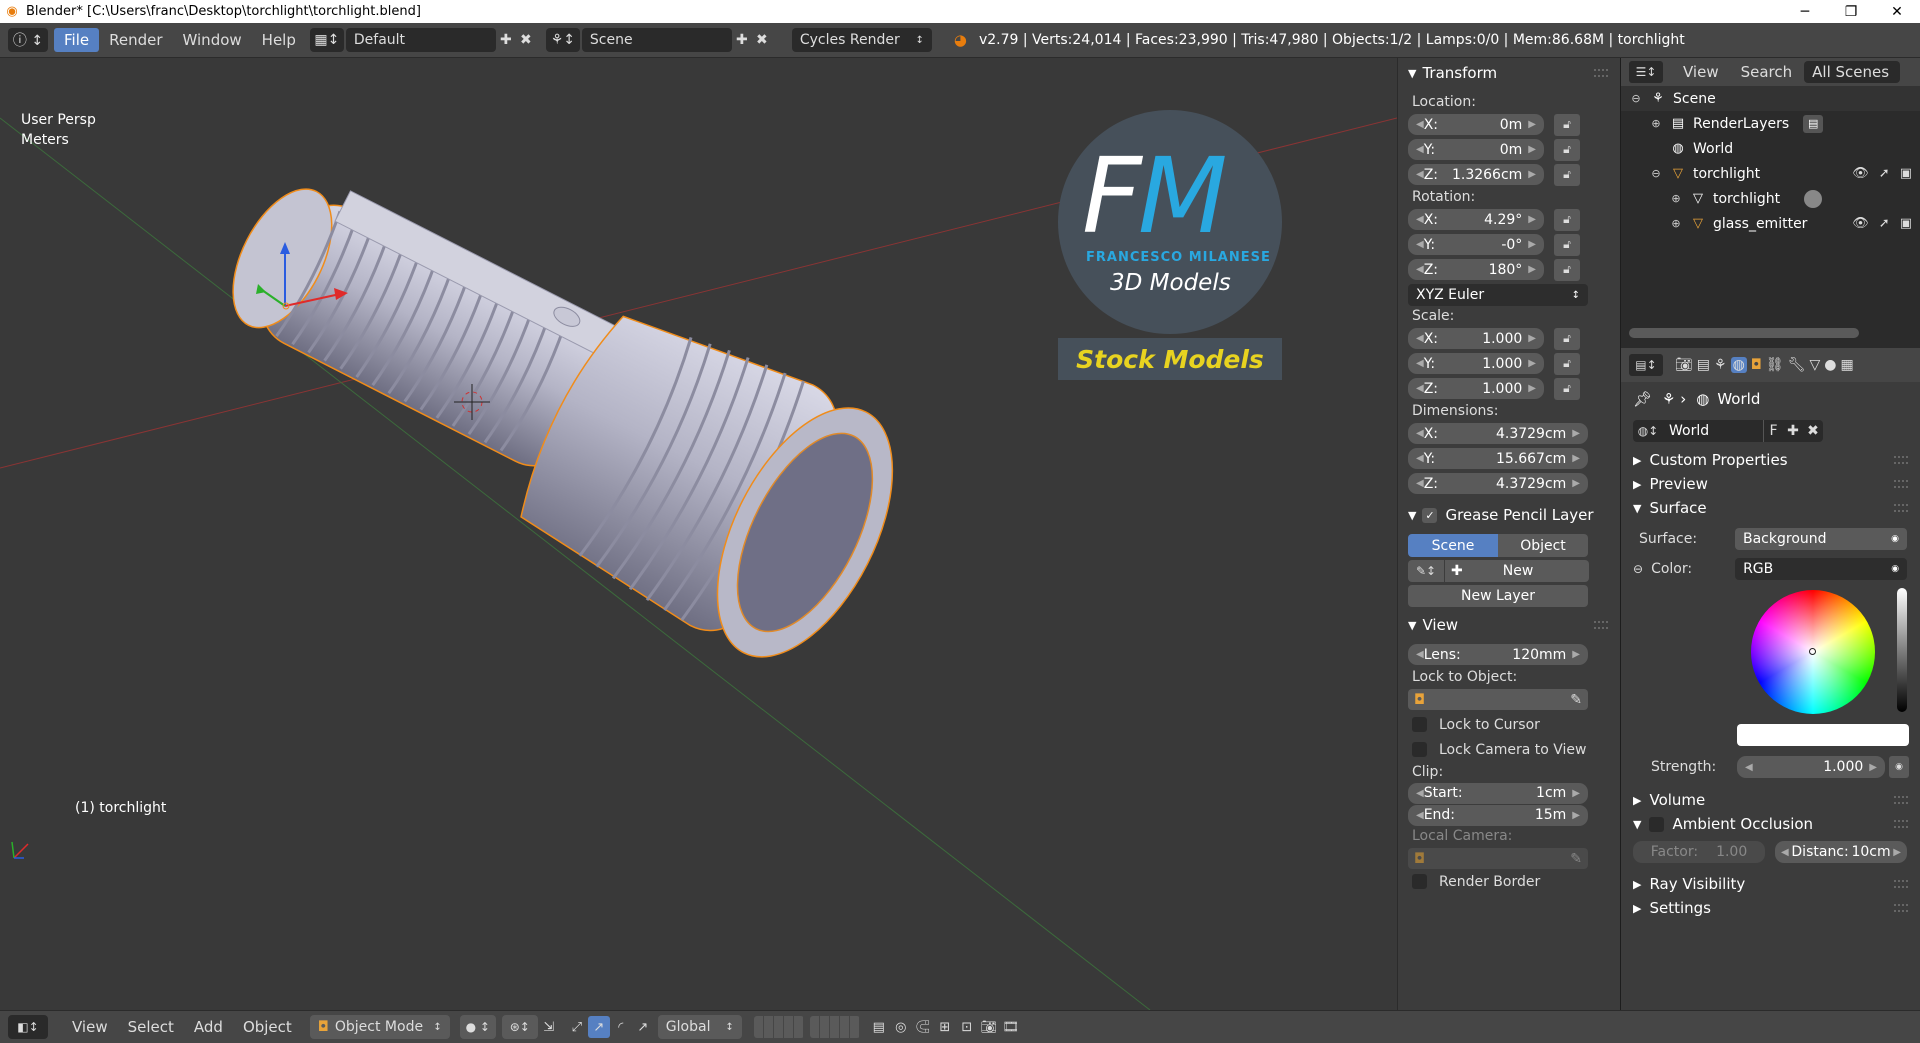  I want to click on lock-camera-checkbox: Lock Camera to View, so click(1509, 749).